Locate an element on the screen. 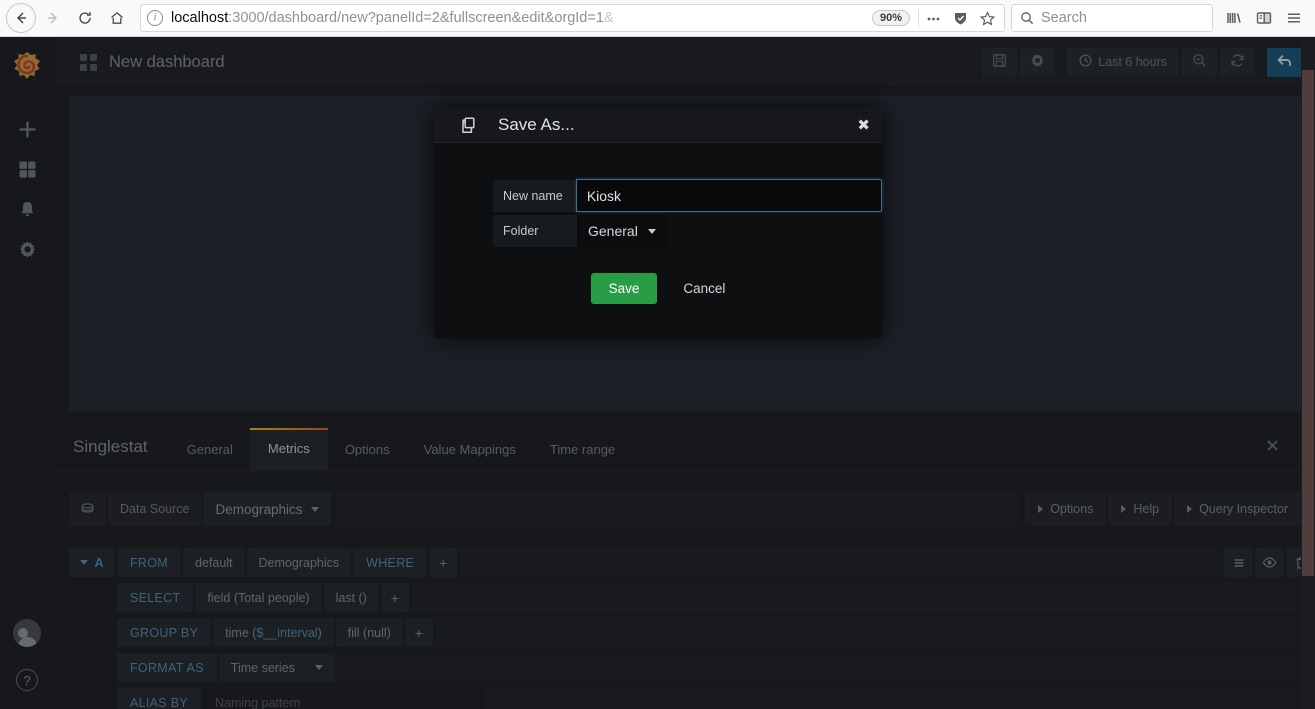 This screenshot has width=1315, height=709. sidebar-toggle-icon is located at coordinates (1264, 18).